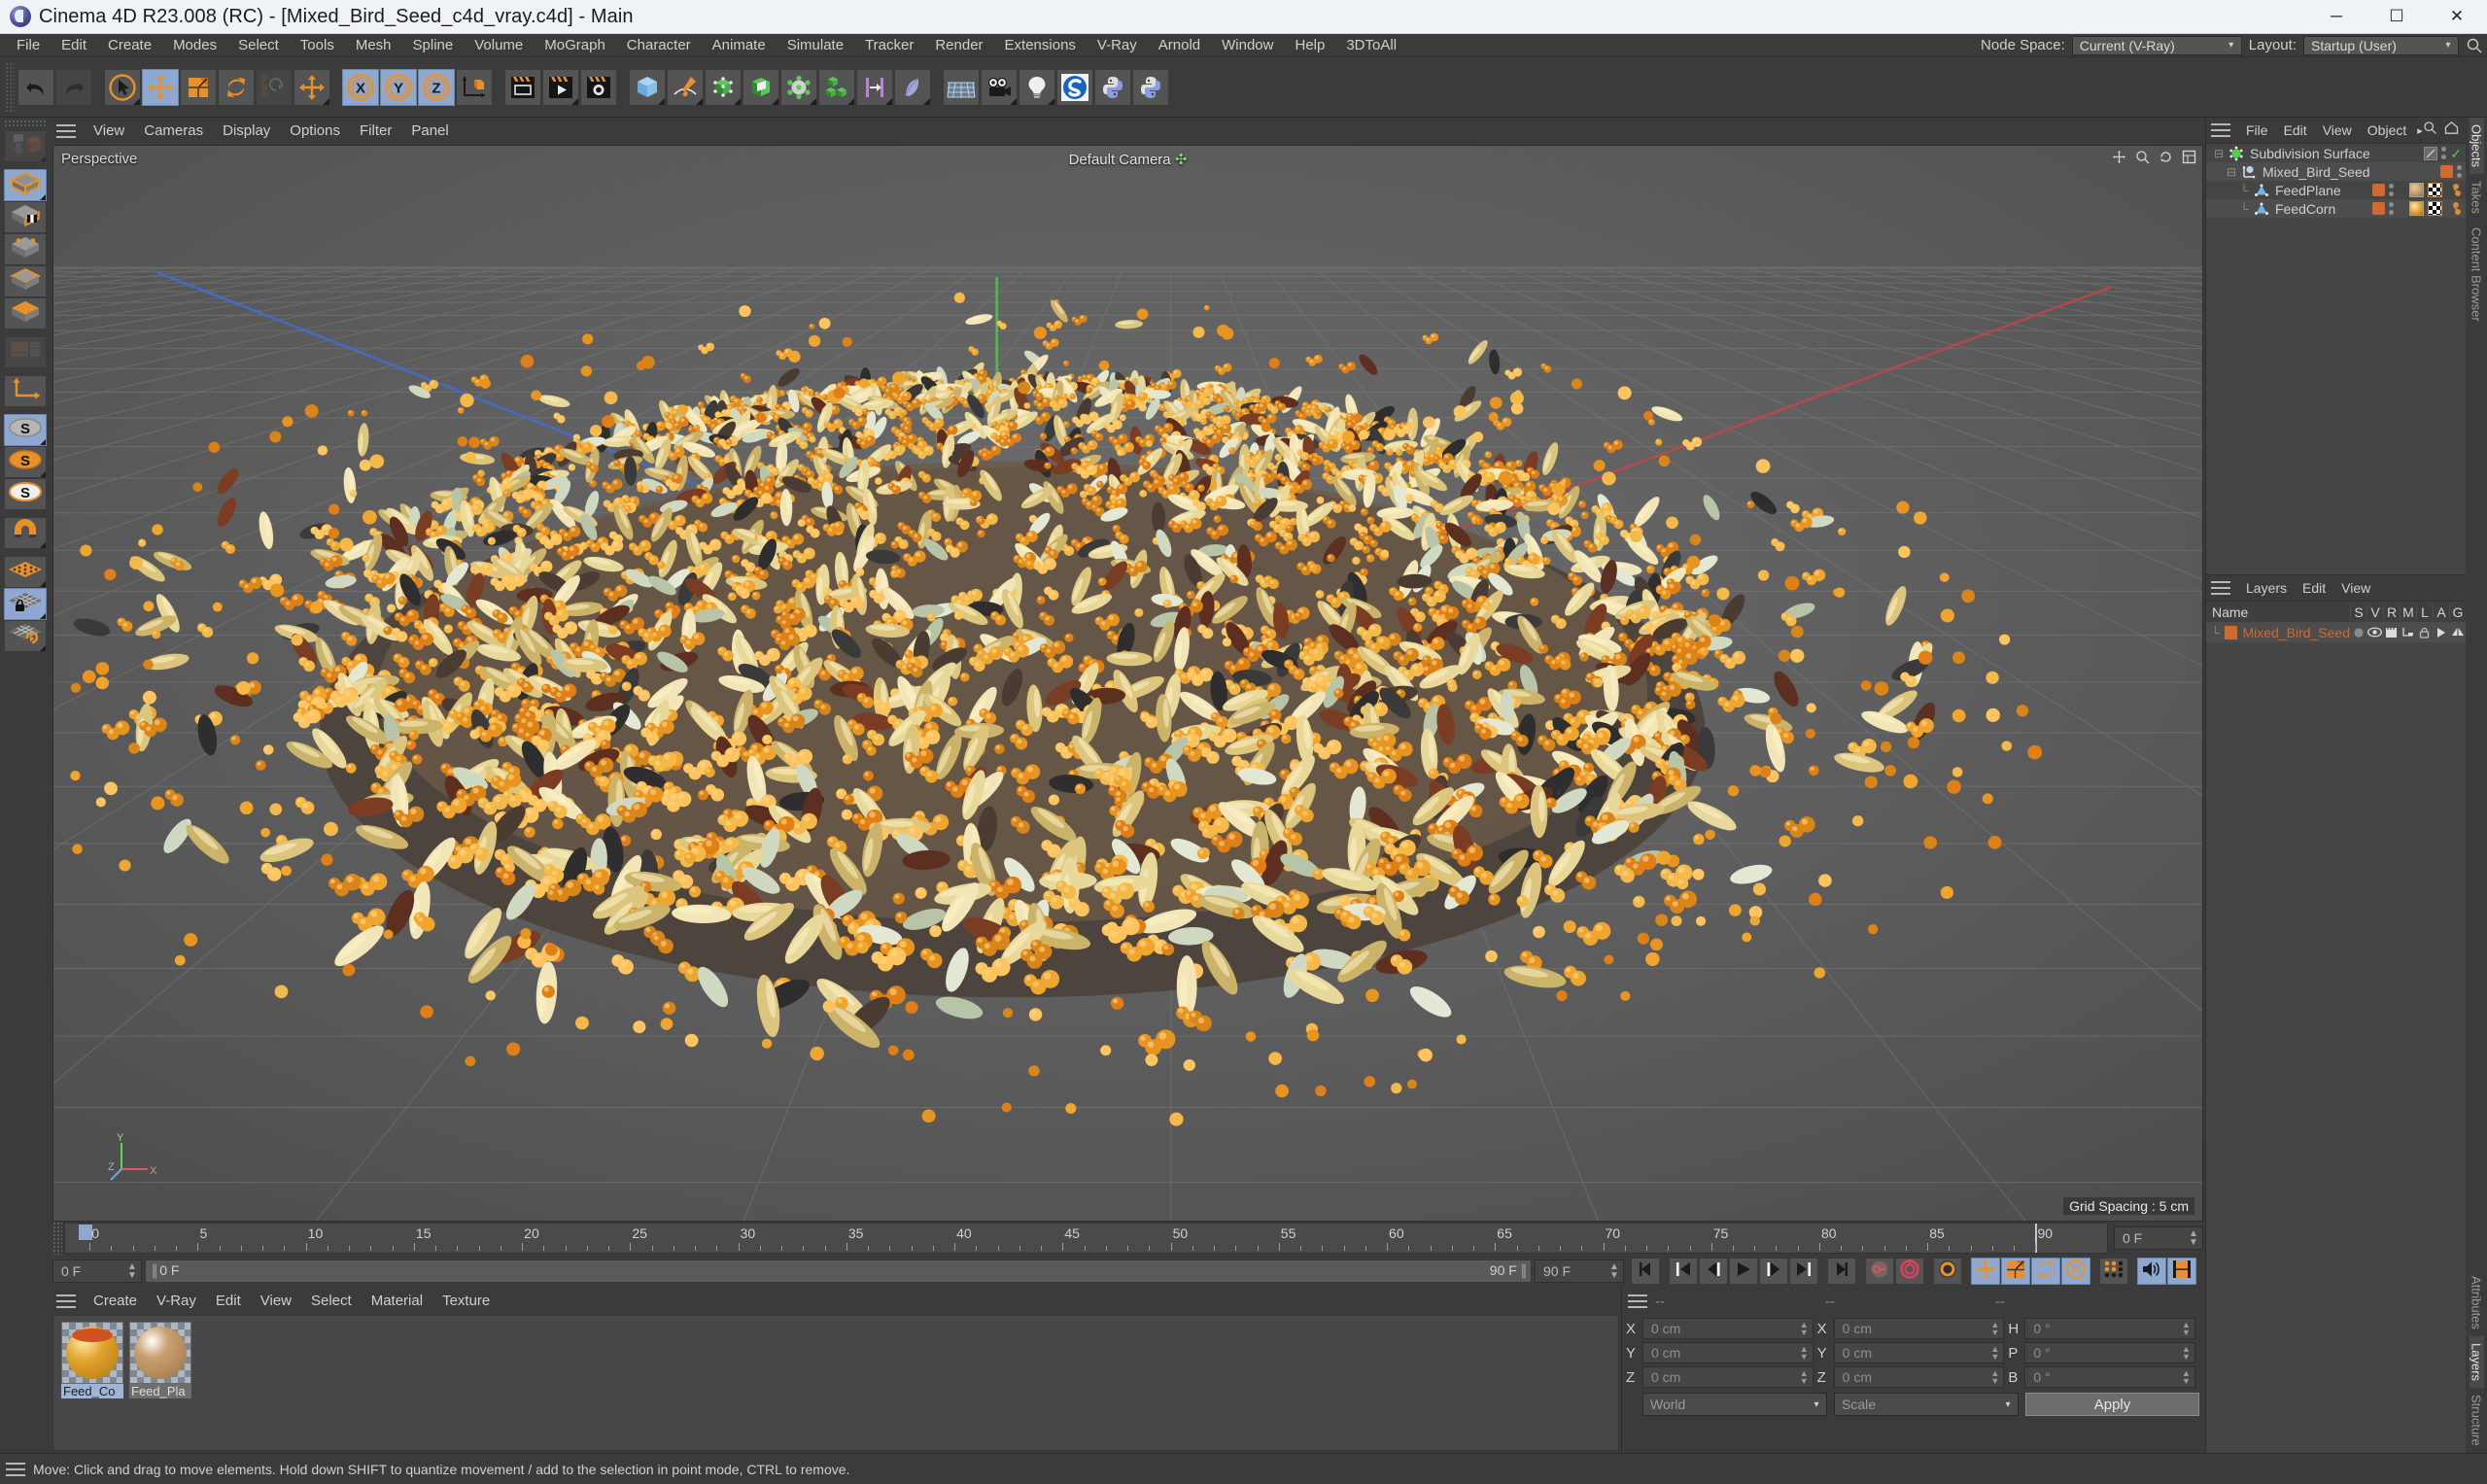  Describe the element at coordinates (2075, 1271) in the screenshot. I see `parameter-key-button: P` at that location.